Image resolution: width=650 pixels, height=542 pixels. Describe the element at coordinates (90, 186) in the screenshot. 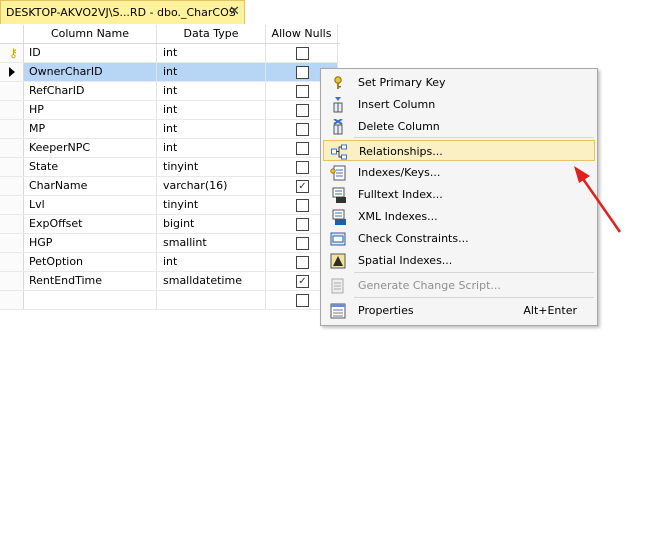

I see `column-name-cell: CharName` at that location.